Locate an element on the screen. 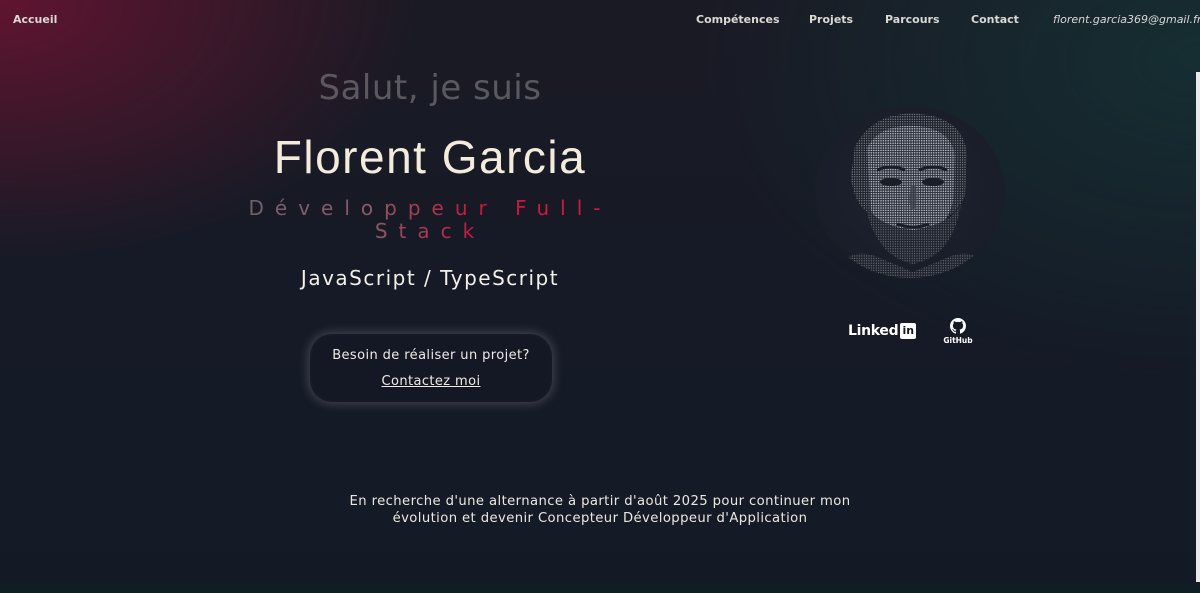  linkedin-icon: Linked in is located at coordinates (882, 331).